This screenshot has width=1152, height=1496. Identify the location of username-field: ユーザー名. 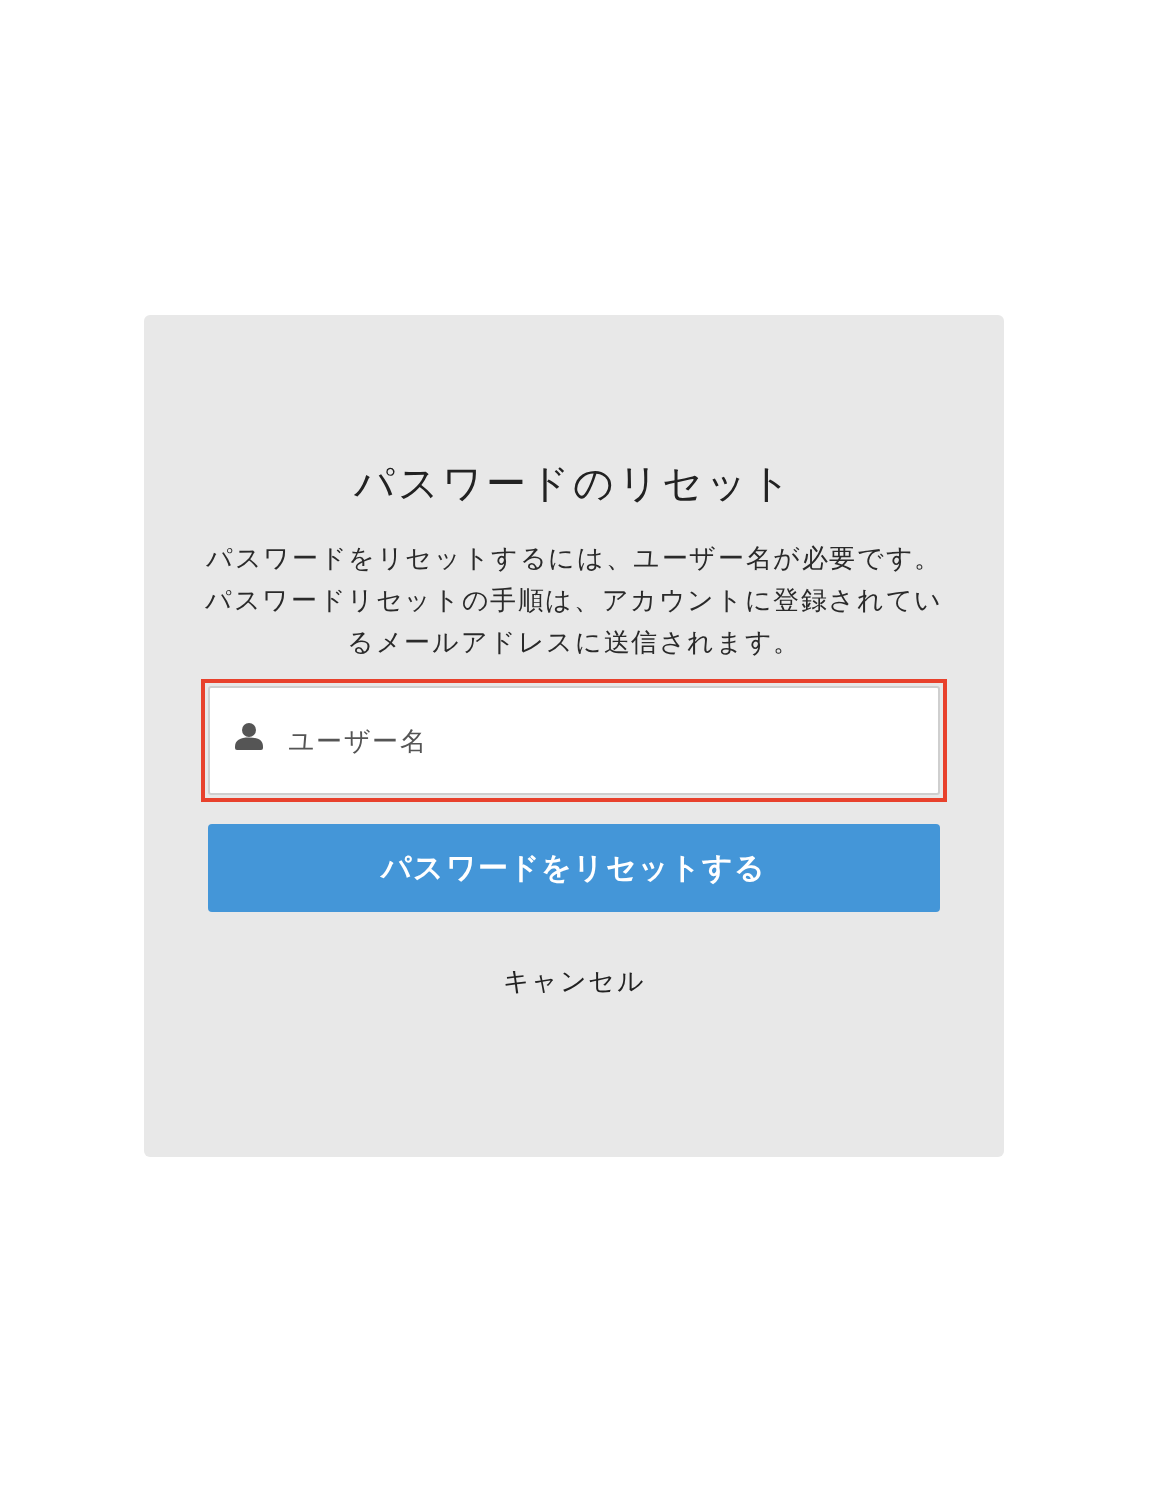
(574, 740).